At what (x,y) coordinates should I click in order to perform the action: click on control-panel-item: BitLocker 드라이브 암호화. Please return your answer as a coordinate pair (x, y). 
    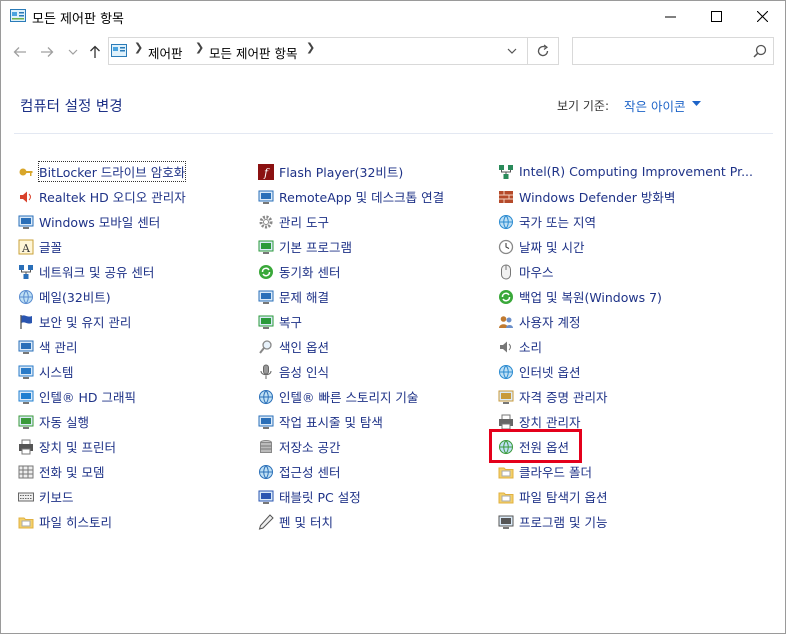
    Looking at the image, I should click on (138, 171).